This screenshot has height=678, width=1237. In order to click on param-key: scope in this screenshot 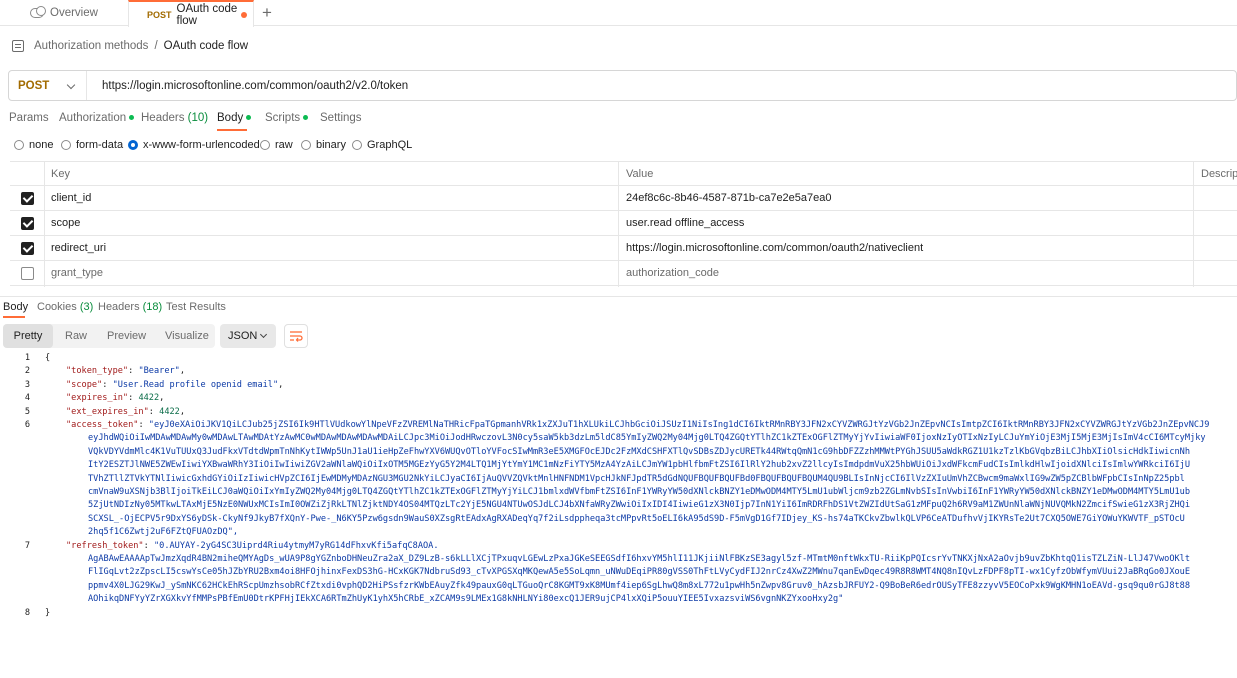, I will do `click(331, 223)`.